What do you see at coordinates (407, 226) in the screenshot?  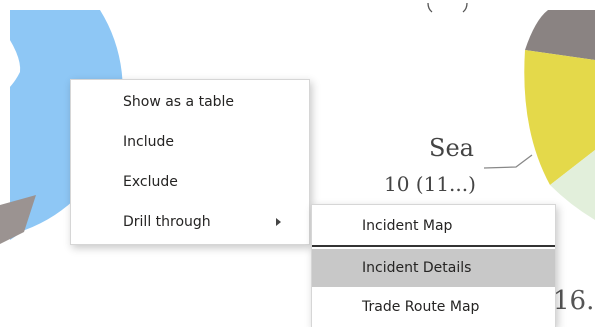 I see `submenu-item-label: Incident Map` at bounding box center [407, 226].